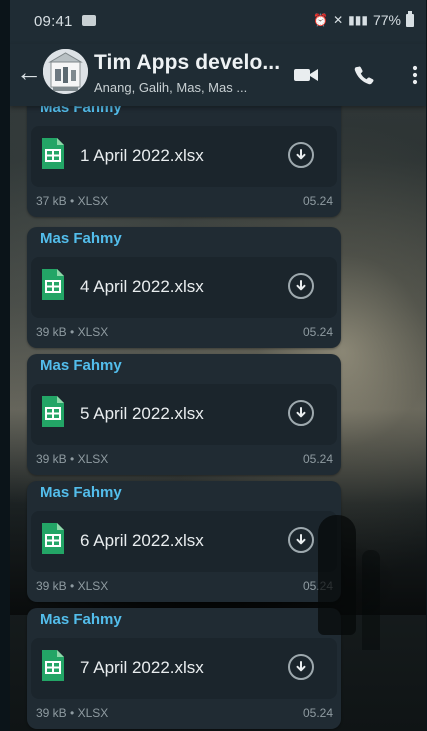 This screenshot has width=427, height=731. I want to click on alarm-icon: ⏰, so click(321, 20).